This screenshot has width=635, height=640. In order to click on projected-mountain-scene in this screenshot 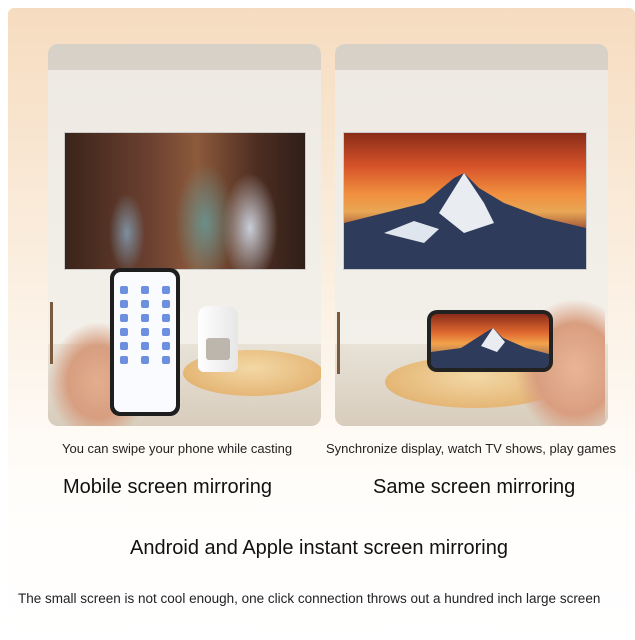, I will do `click(465, 201)`.